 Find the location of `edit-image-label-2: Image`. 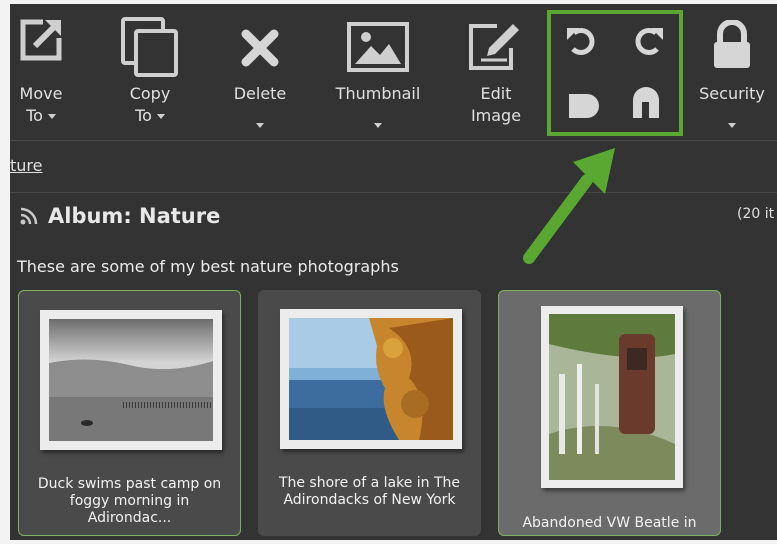

edit-image-label-2: Image is located at coordinates (496, 115).